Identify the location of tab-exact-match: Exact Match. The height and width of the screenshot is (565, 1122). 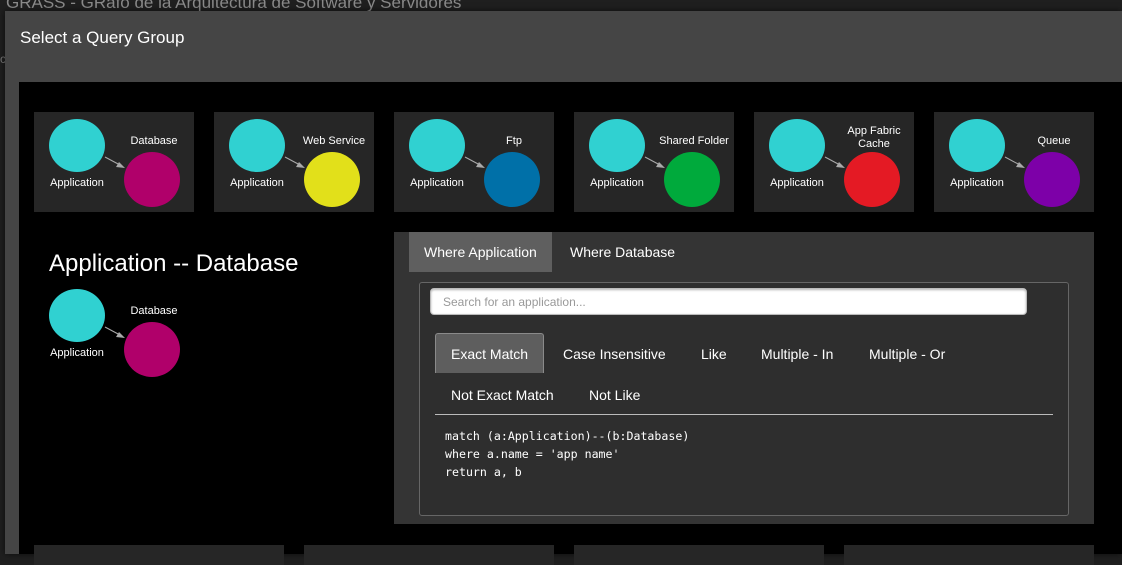
(490, 353).